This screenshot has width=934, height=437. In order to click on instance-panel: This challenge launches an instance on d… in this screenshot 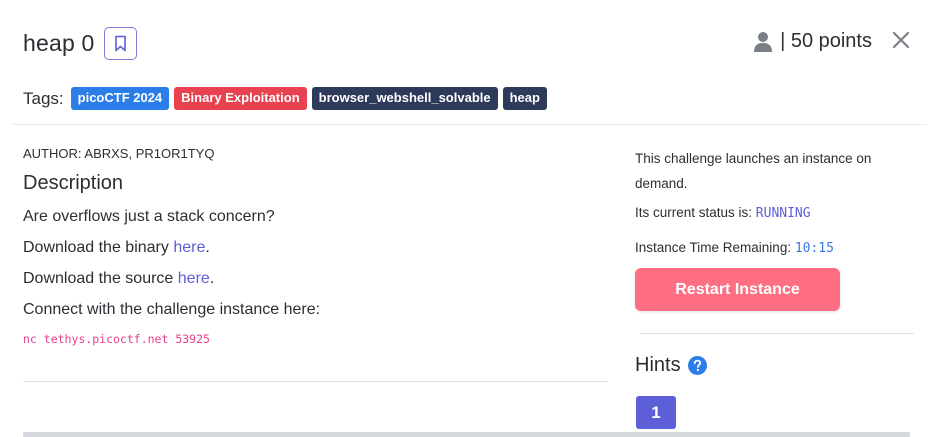, I will do `click(775, 228)`.